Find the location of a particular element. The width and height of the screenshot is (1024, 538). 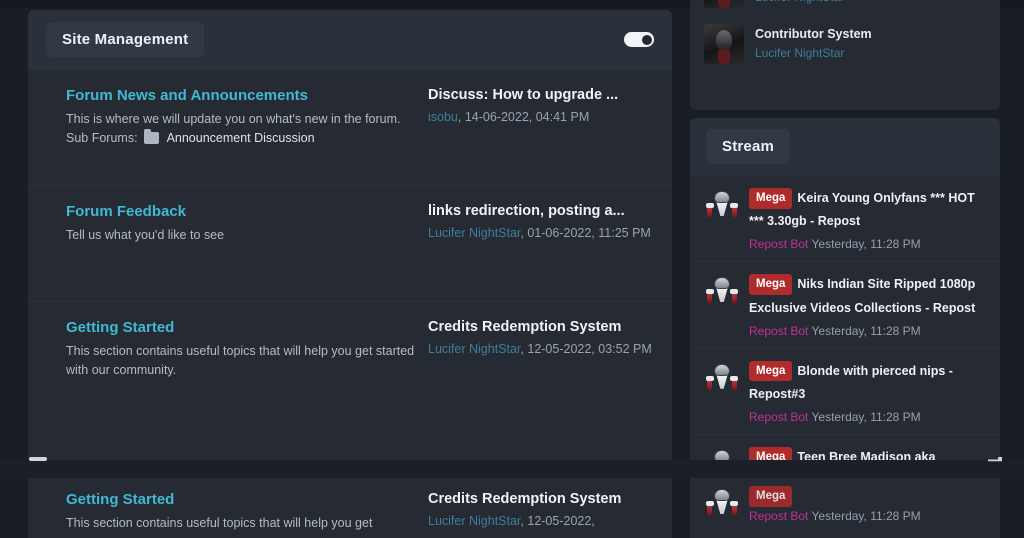

last-post-date: , 12-05-2022, is located at coordinates (557, 520).